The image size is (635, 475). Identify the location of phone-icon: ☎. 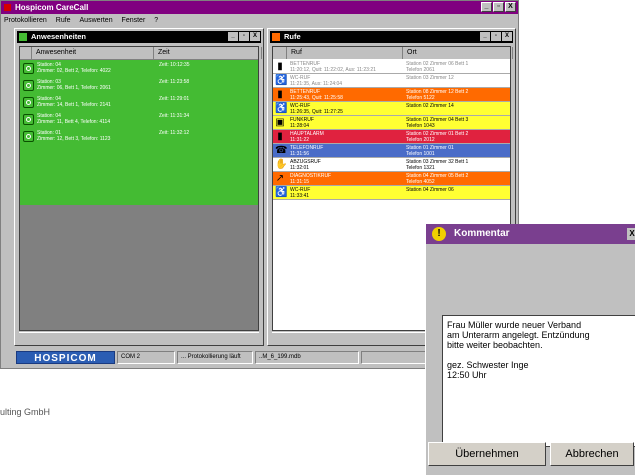
(281, 150).